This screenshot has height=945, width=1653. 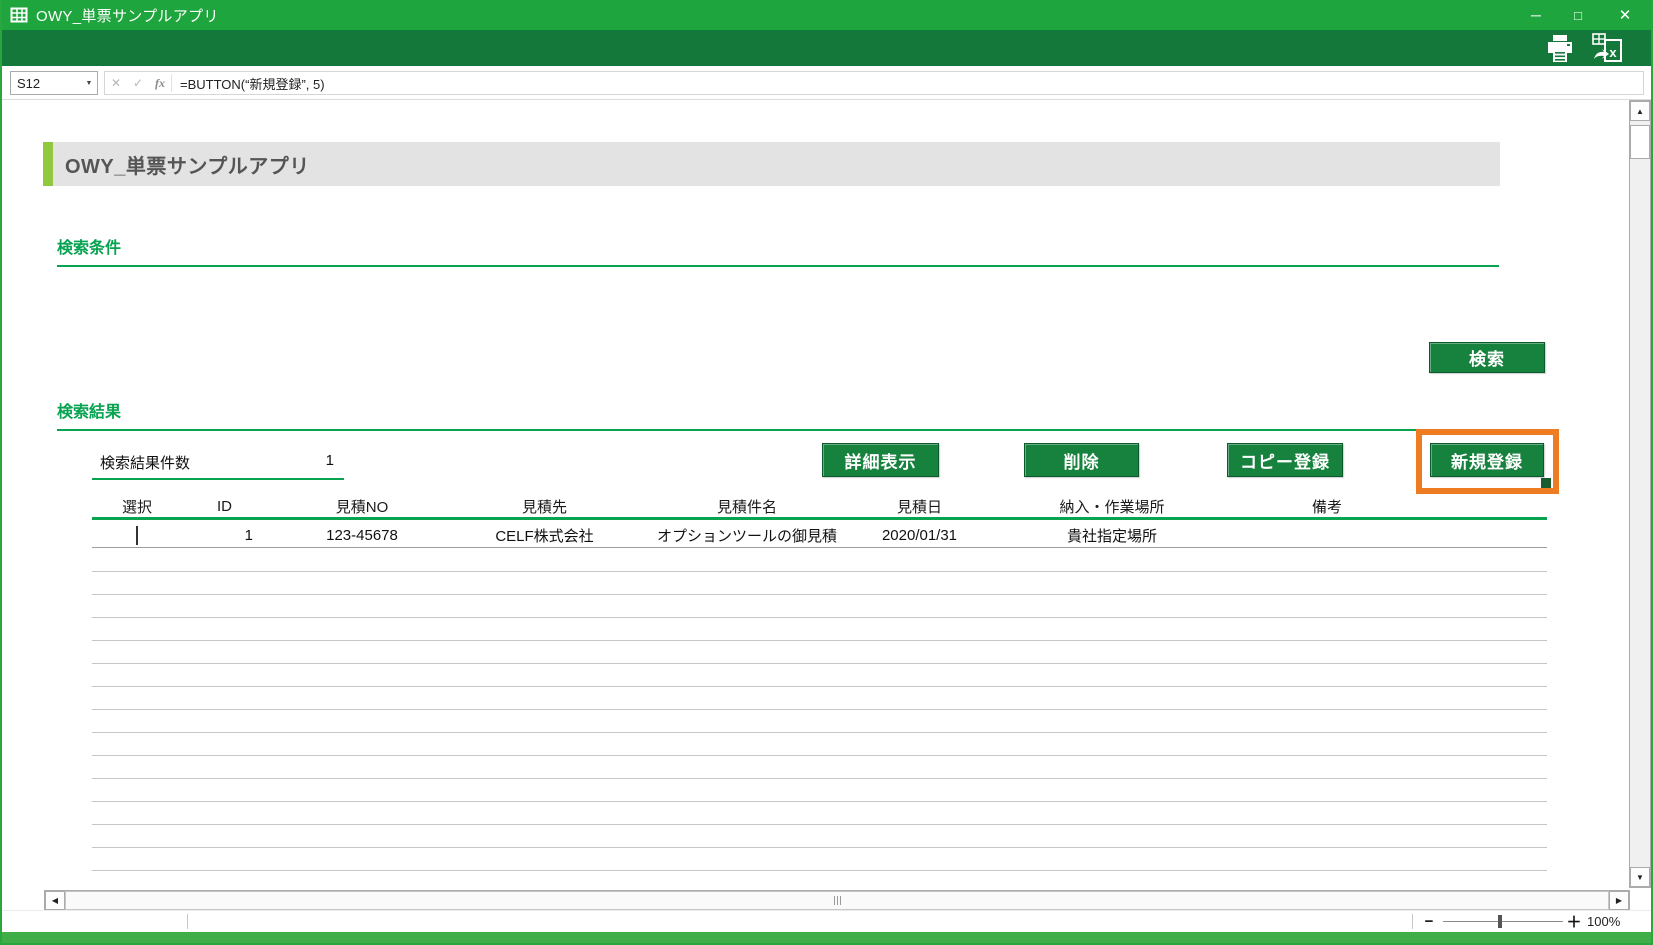 What do you see at coordinates (1487, 461) in the screenshot?
I see `selected-control-outline` at bounding box center [1487, 461].